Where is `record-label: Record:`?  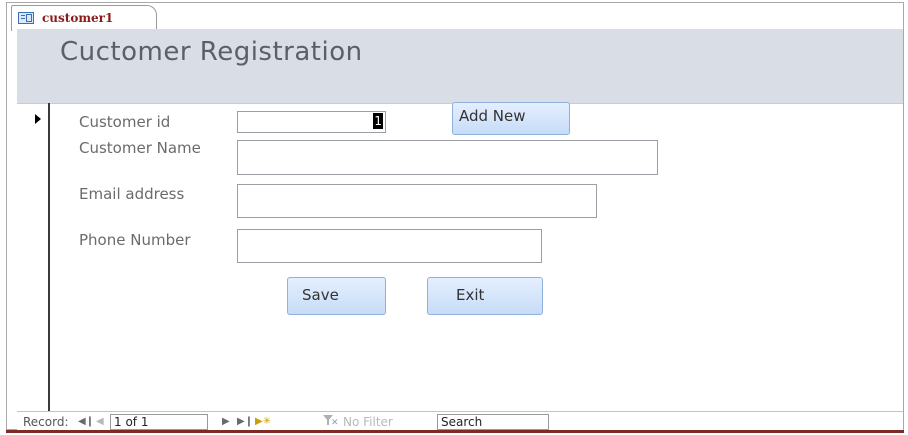
record-label: Record: is located at coordinates (46, 422).